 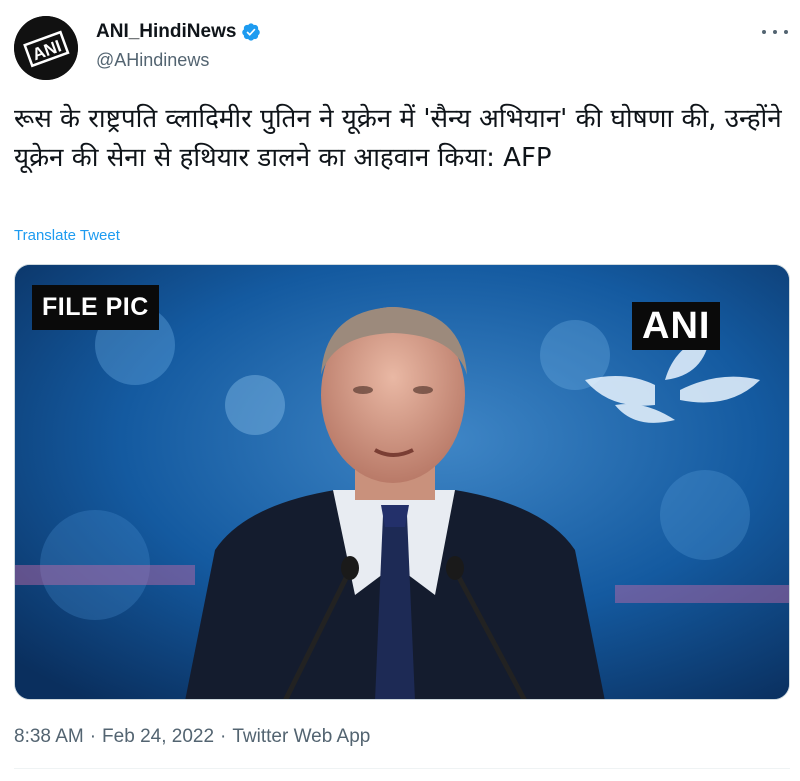 I want to click on avatar: ANI, so click(x=46, y=48).